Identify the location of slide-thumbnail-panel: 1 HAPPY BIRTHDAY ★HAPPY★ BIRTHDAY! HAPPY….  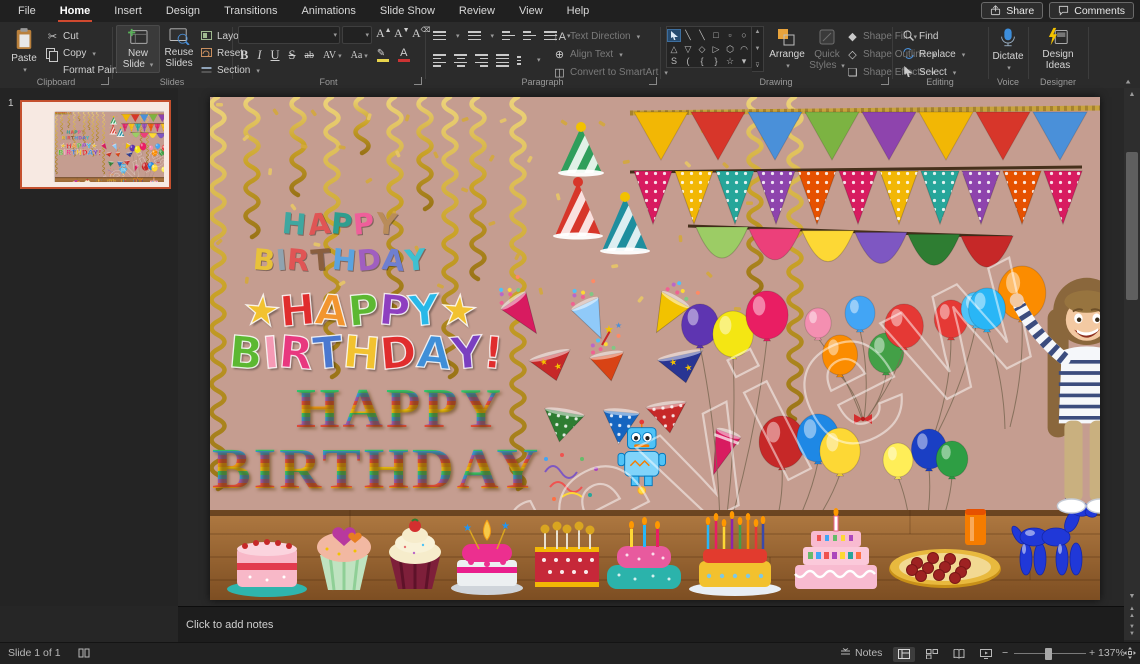
(89, 347).